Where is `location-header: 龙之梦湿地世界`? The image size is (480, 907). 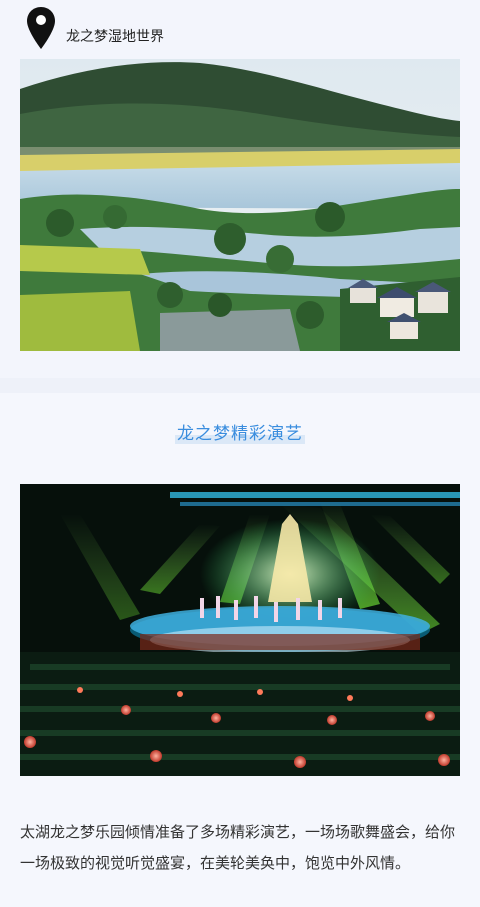 location-header: 龙之梦湿地世界 is located at coordinates (95, 28).